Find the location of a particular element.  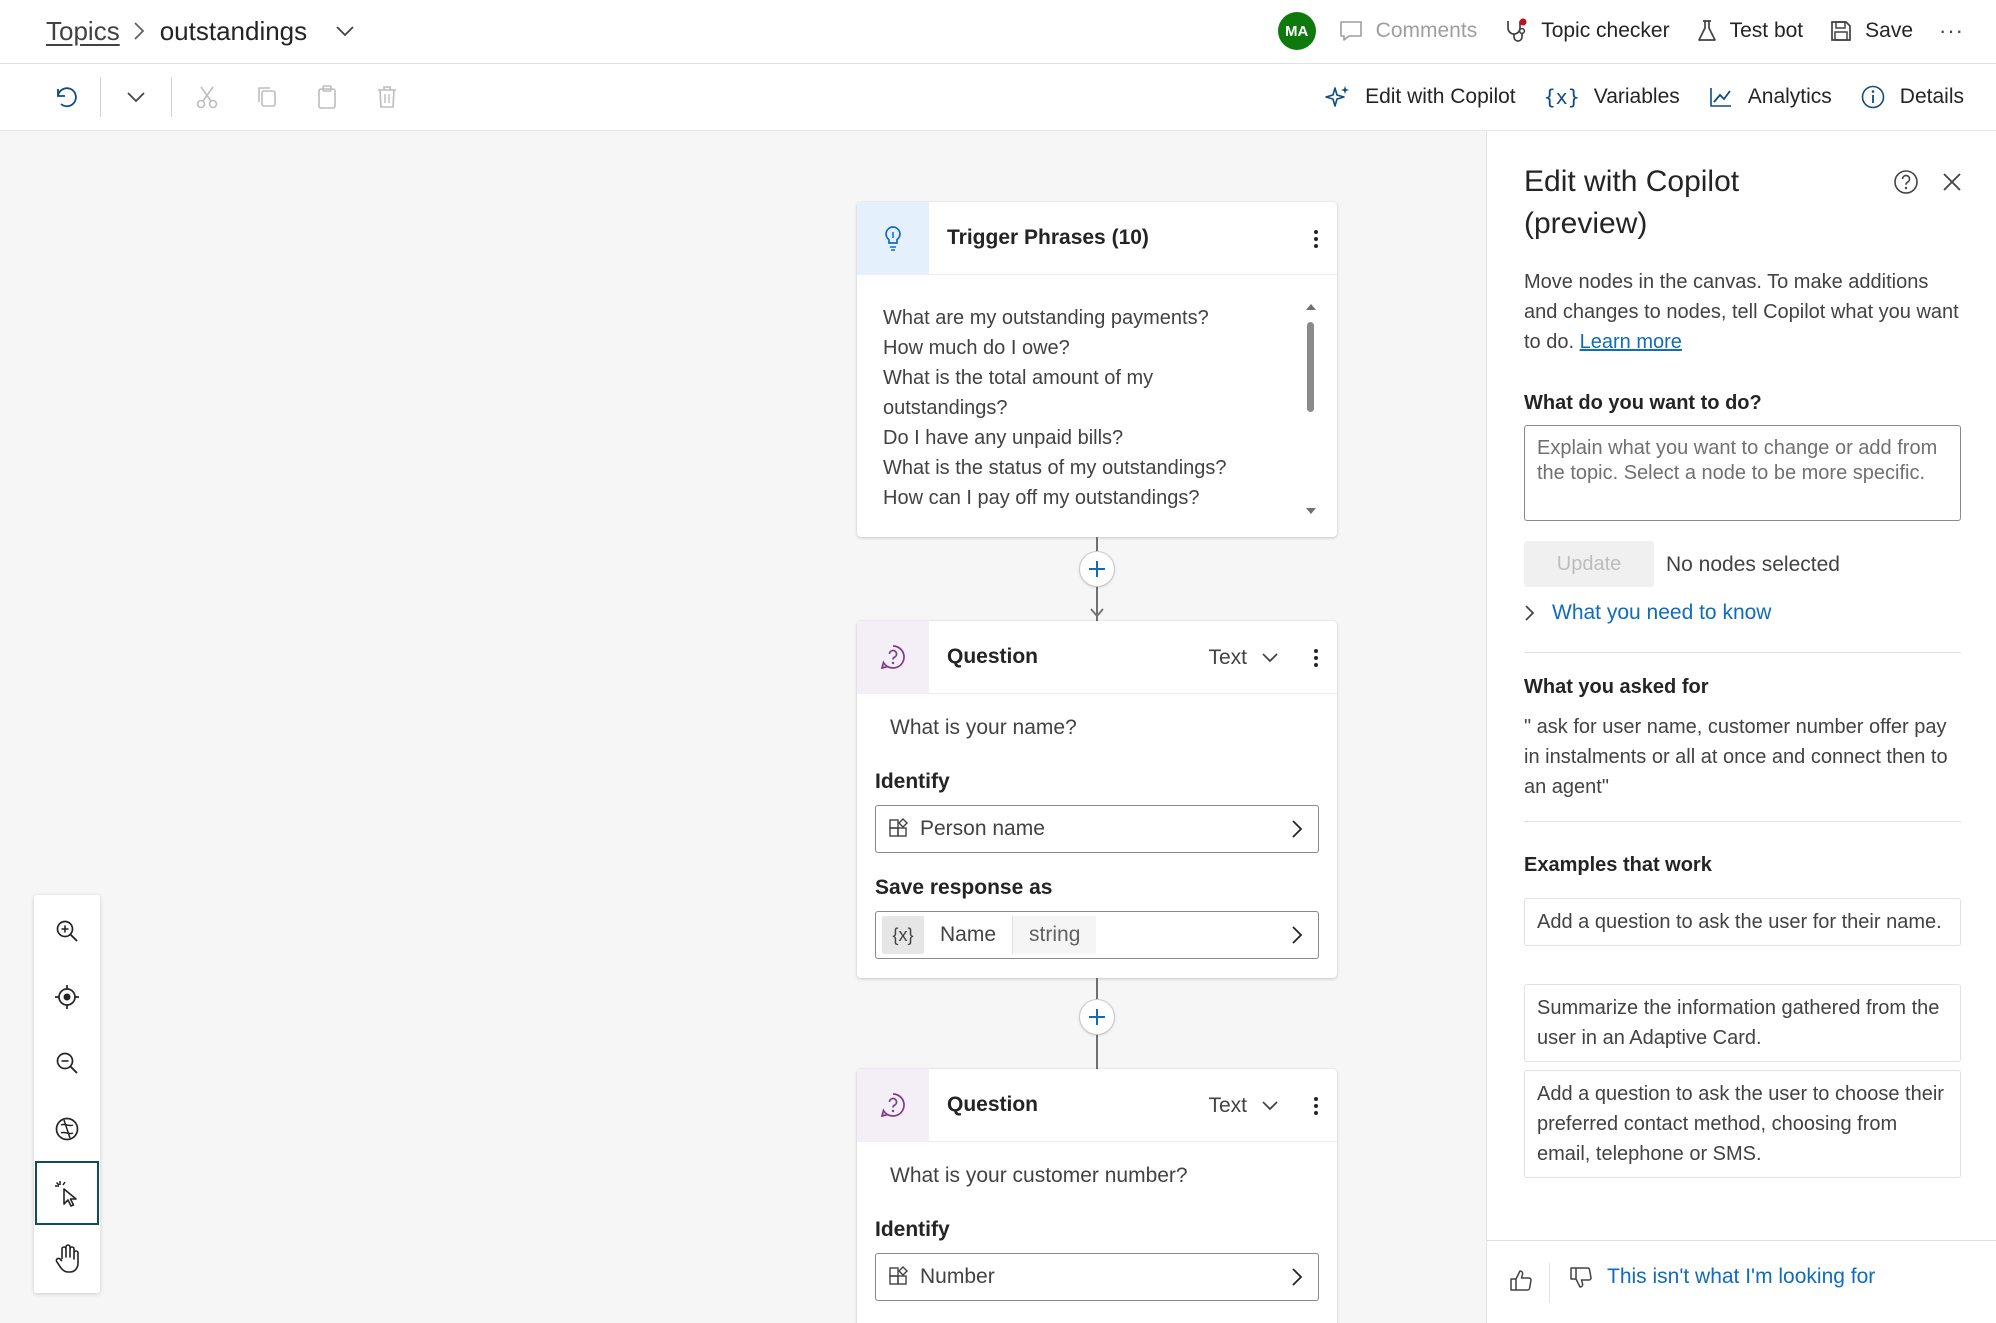

hand-icon is located at coordinates (67, 1259).